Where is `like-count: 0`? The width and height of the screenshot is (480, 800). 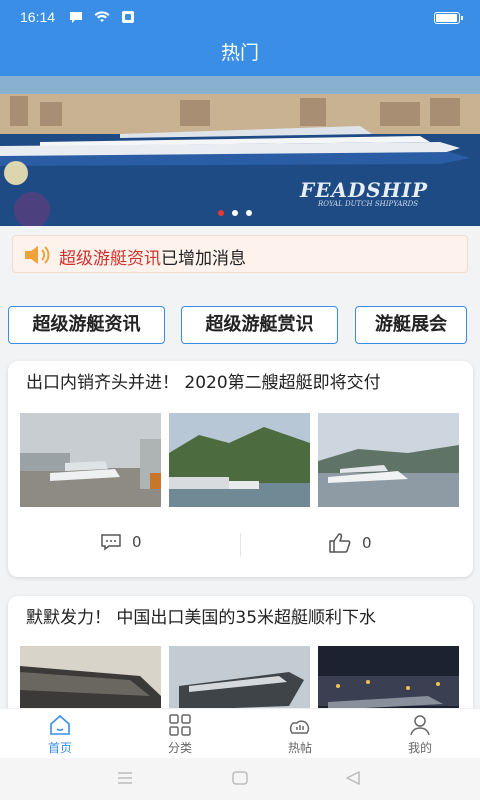 like-count: 0 is located at coordinates (367, 543).